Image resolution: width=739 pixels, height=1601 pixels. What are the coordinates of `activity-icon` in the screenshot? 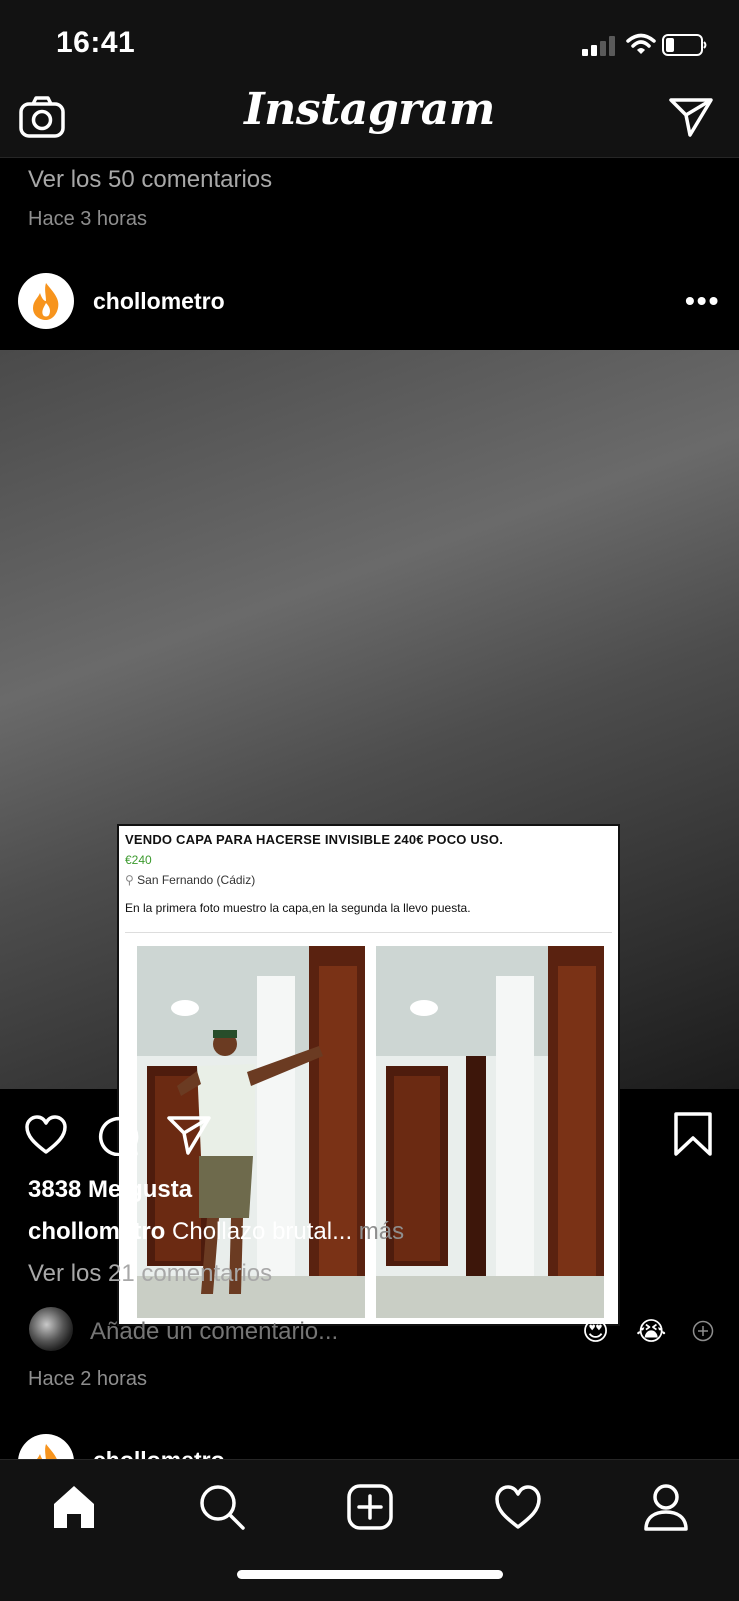 It's located at (518, 1507).